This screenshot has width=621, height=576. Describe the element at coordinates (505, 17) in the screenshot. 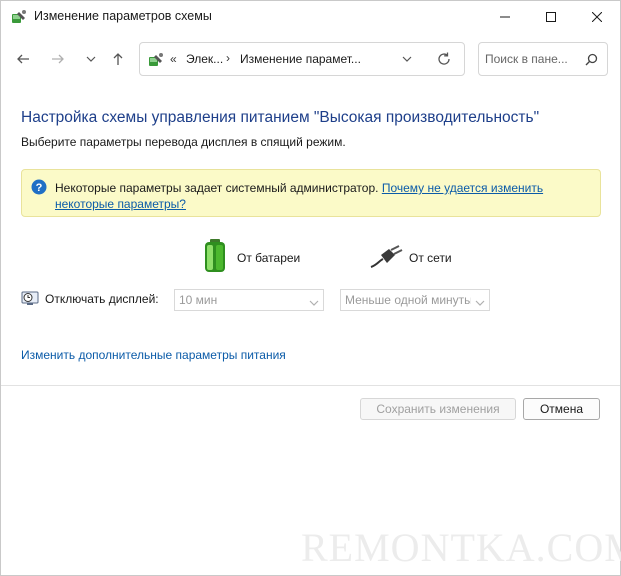

I see `minimize-button` at that location.